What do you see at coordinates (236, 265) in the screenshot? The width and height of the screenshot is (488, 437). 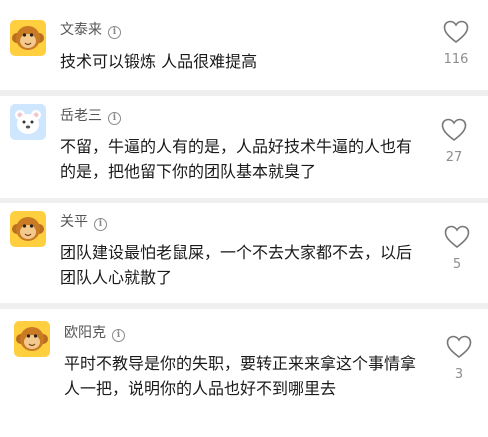 I see `comment-text: 团队建设最怕老鼠屎，一个不去大家都不去，以后团队人心就散了` at bounding box center [236, 265].